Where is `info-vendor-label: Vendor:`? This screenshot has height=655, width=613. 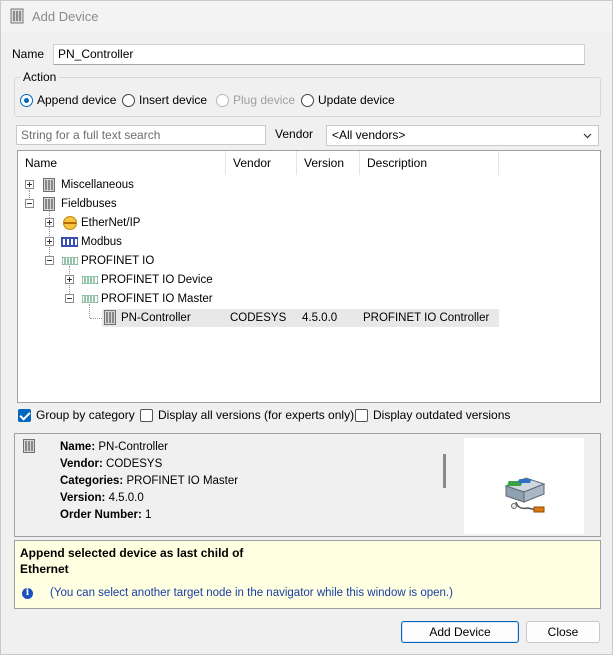
info-vendor-label: Vendor: is located at coordinates (81, 464).